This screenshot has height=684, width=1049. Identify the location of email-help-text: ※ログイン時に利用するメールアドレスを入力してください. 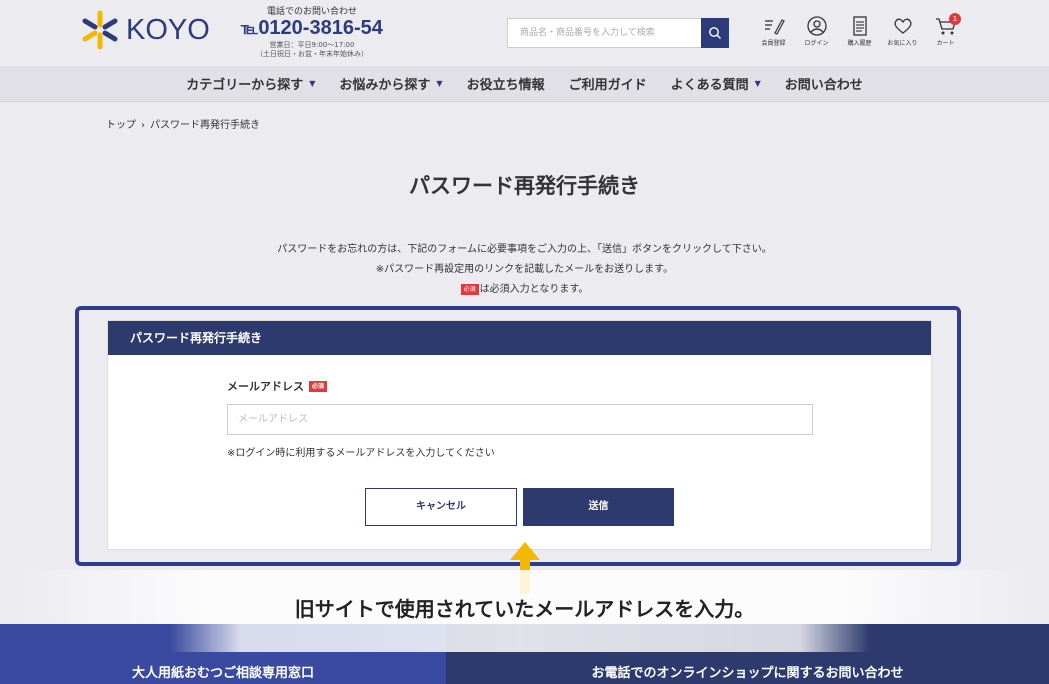
(361, 453).